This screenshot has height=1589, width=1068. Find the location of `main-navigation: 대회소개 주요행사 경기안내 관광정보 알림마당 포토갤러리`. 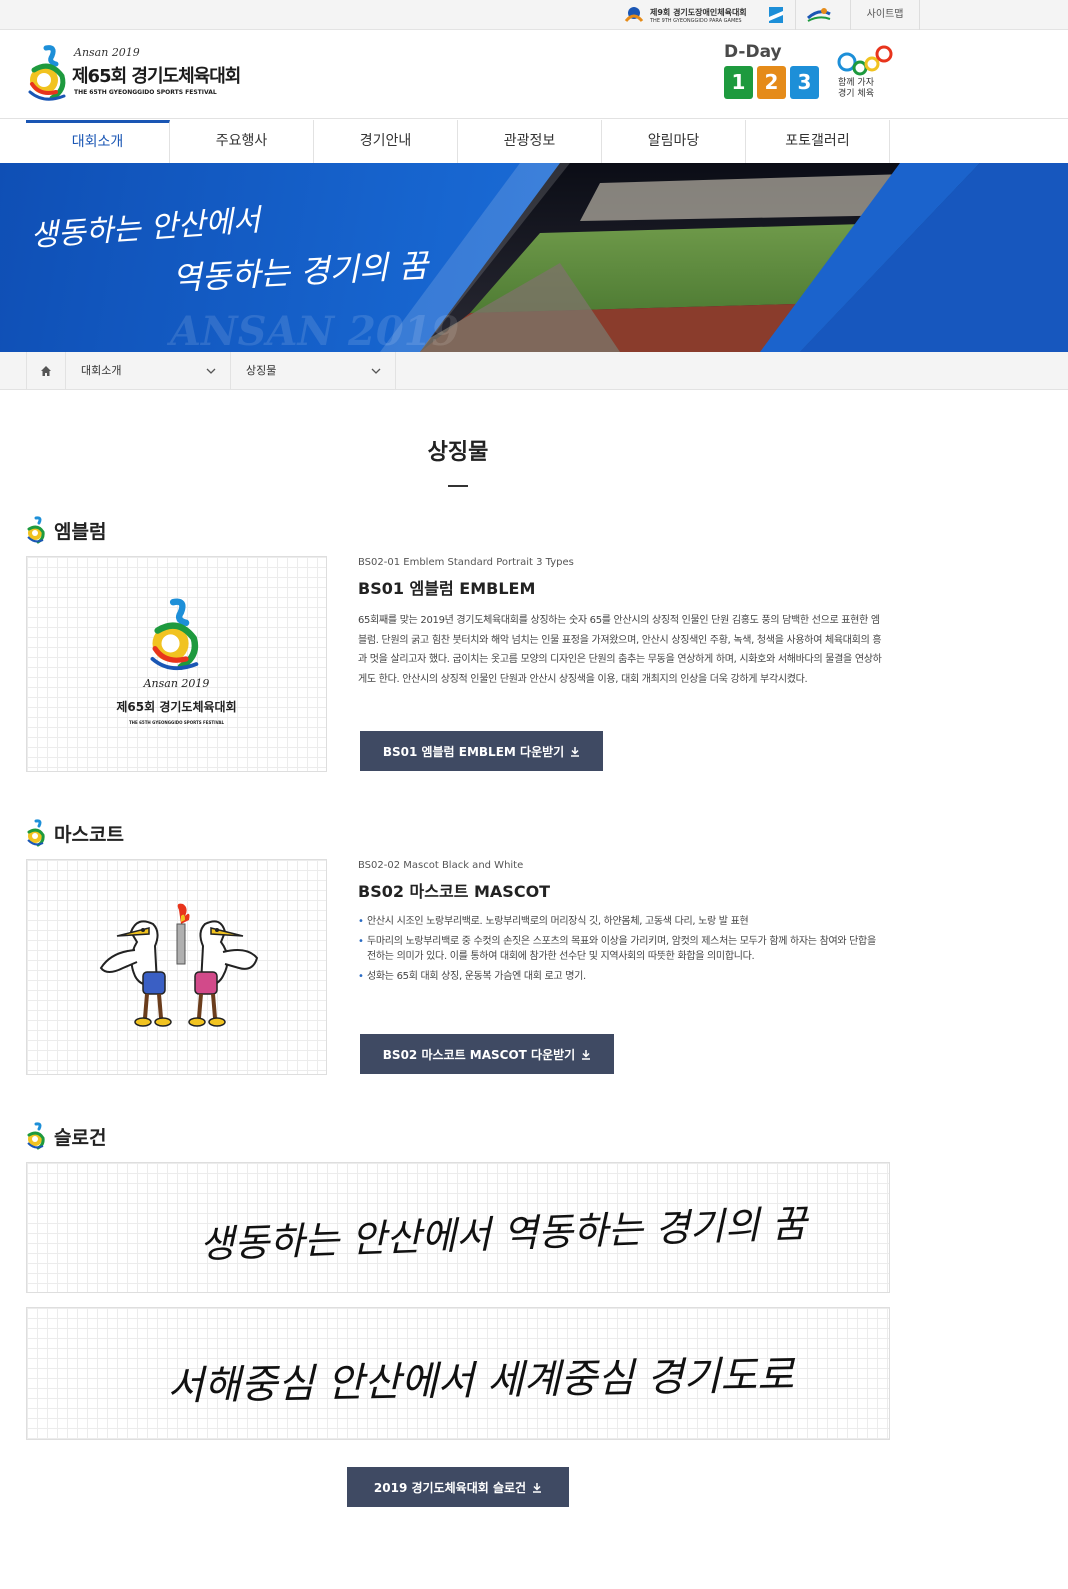

main-navigation: 대회소개 주요행사 경기안내 관광정보 알림마당 포토갤러리 is located at coordinates (458, 141).